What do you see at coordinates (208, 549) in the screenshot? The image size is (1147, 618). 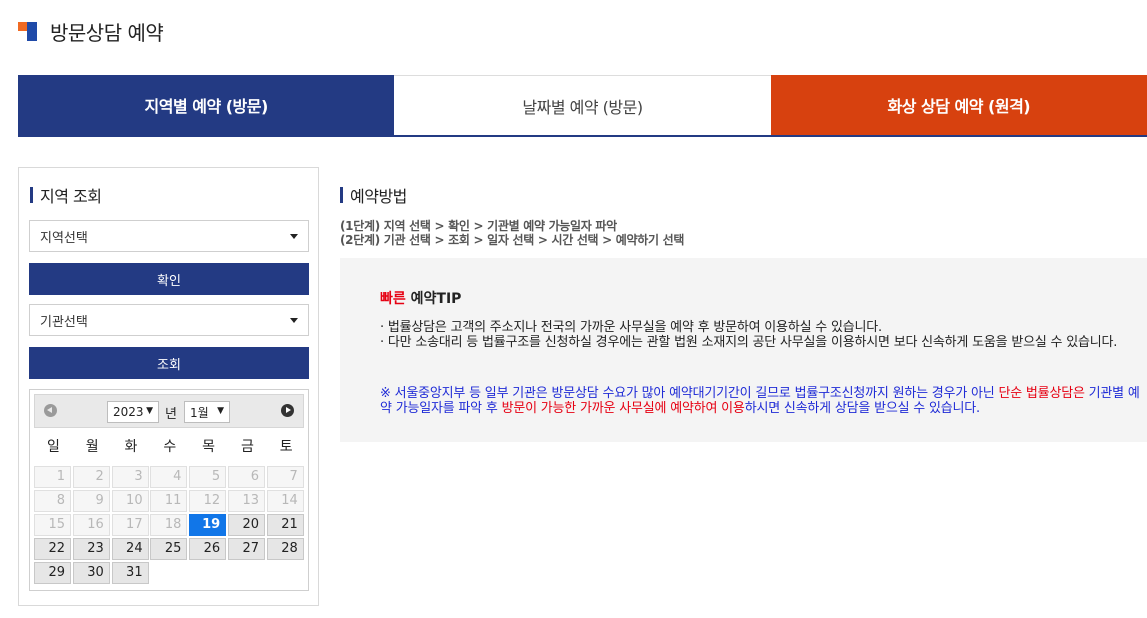 I see `calendar-day: 26` at bounding box center [208, 549].